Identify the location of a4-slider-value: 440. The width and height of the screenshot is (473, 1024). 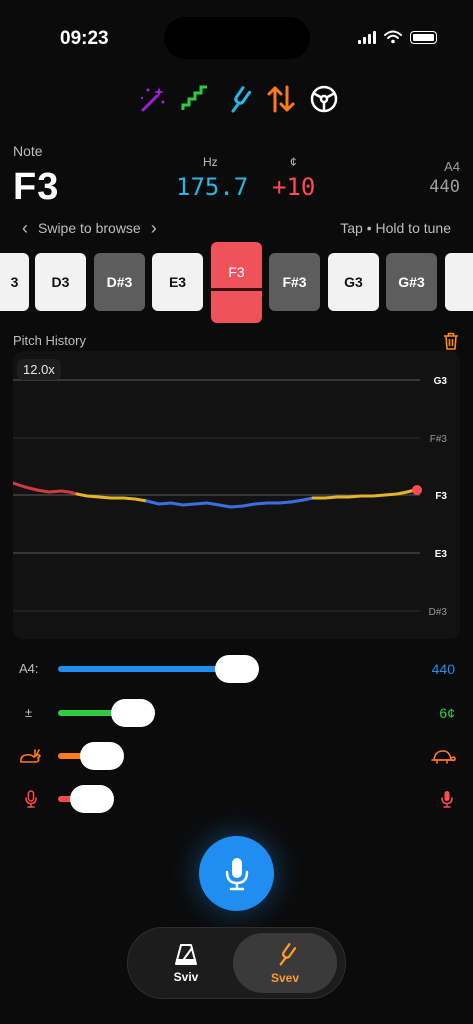
(443, 669).